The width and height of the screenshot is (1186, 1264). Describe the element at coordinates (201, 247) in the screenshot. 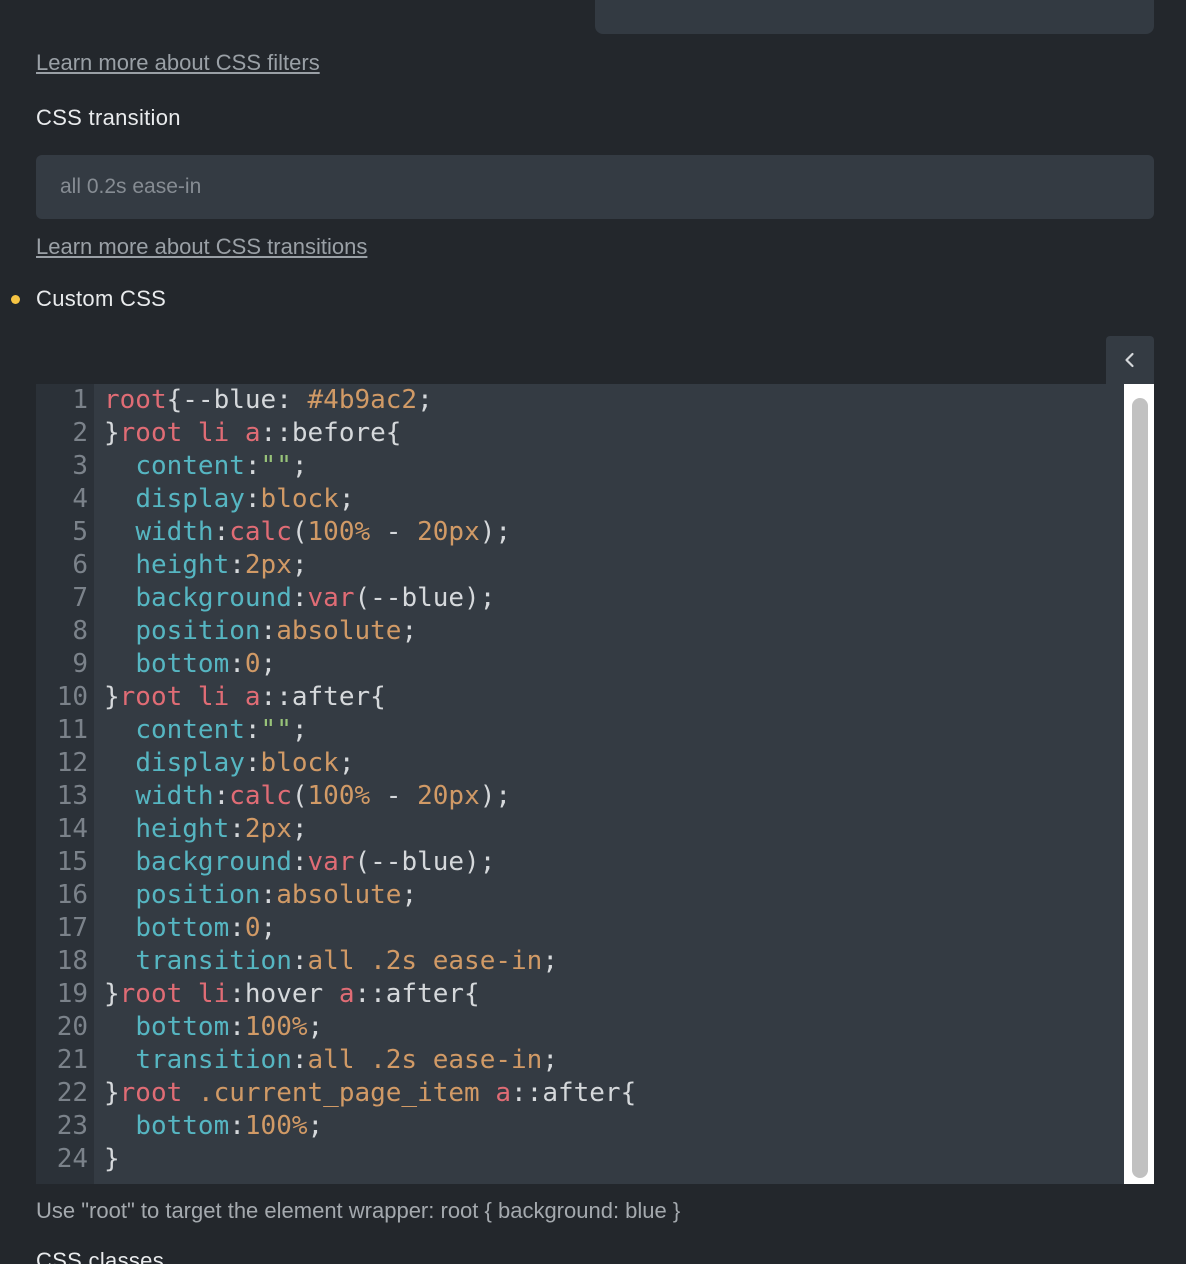

I see `css-transitions-link: Learn more about CSS transitions` at that location.